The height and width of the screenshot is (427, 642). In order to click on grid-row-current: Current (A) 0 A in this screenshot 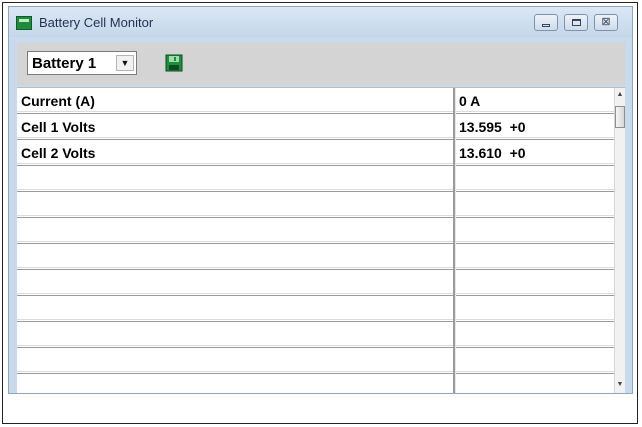, I will do `click(315, 101)`.